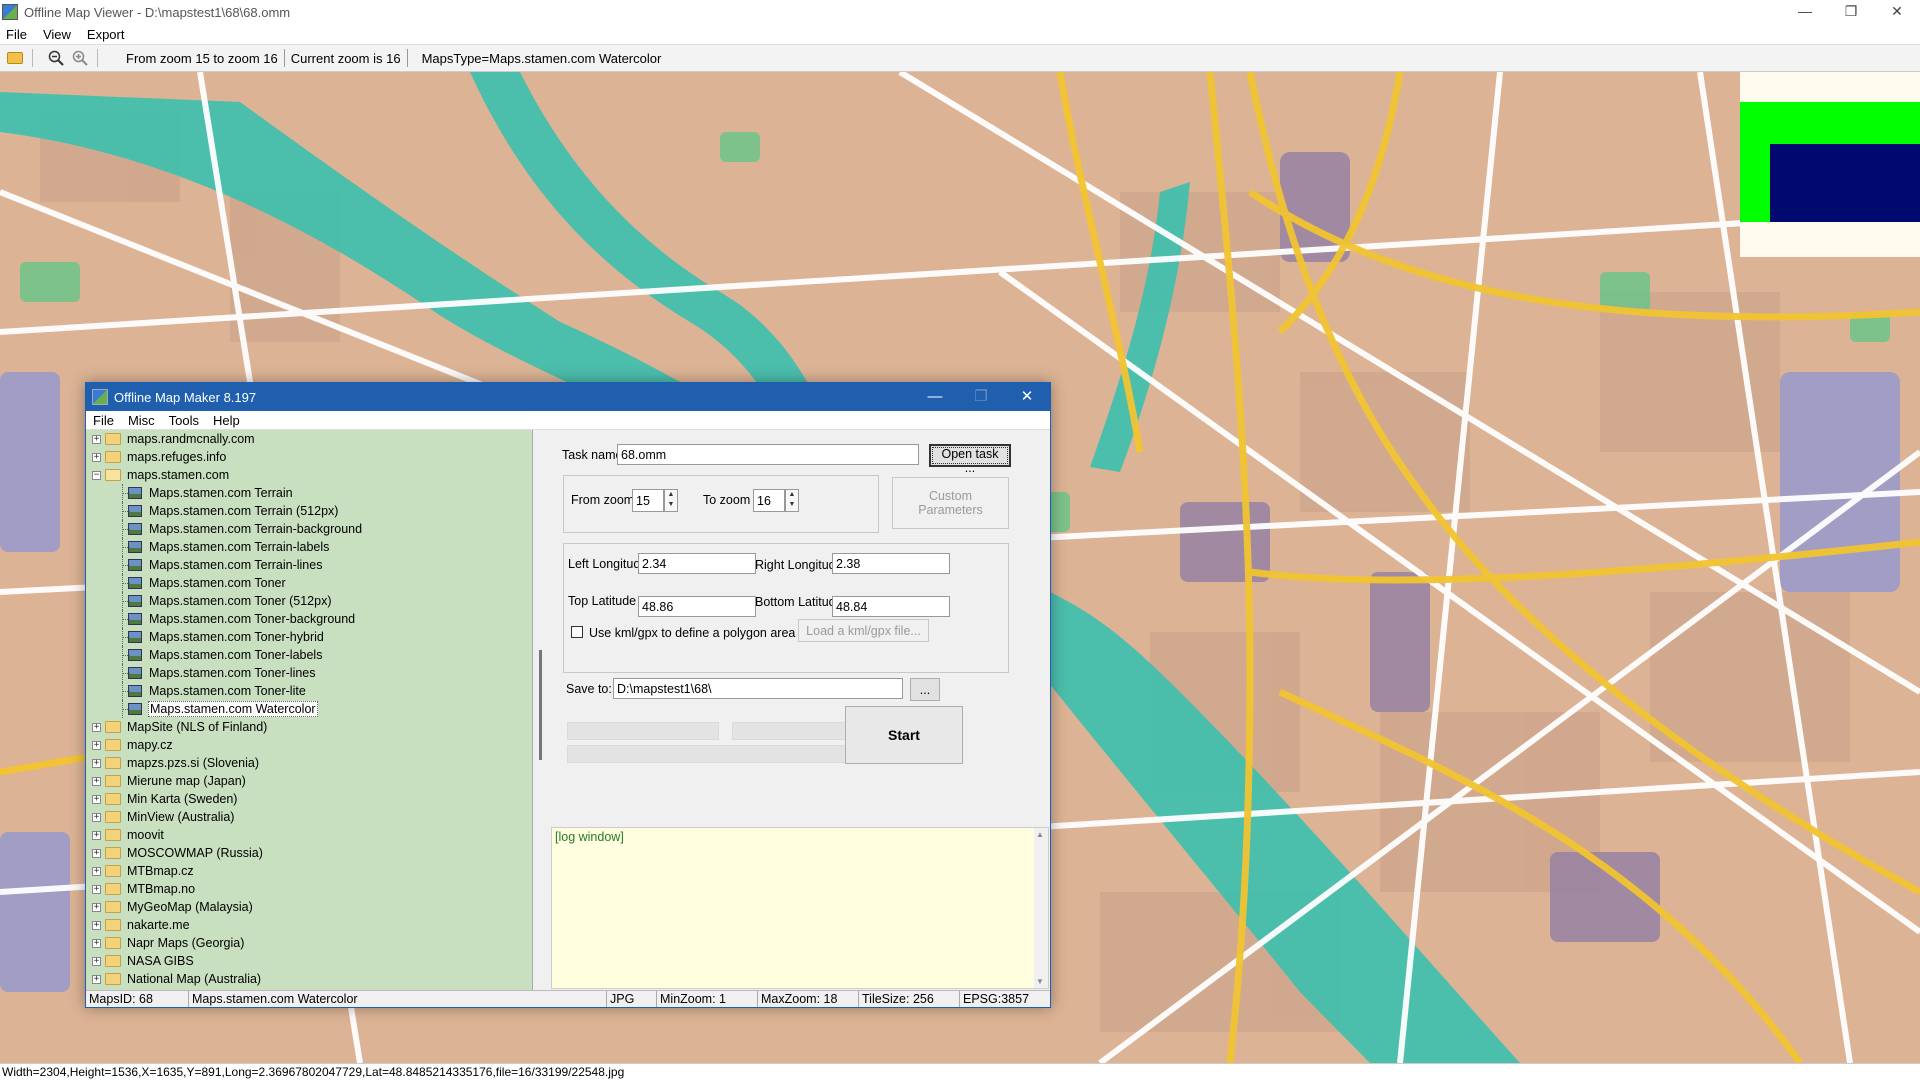  What do you see at coordinates (309, 583) in the screenshot?
I see `tree-map-item: Maps.stamen.com Toner` at bounding box center [309, 583].